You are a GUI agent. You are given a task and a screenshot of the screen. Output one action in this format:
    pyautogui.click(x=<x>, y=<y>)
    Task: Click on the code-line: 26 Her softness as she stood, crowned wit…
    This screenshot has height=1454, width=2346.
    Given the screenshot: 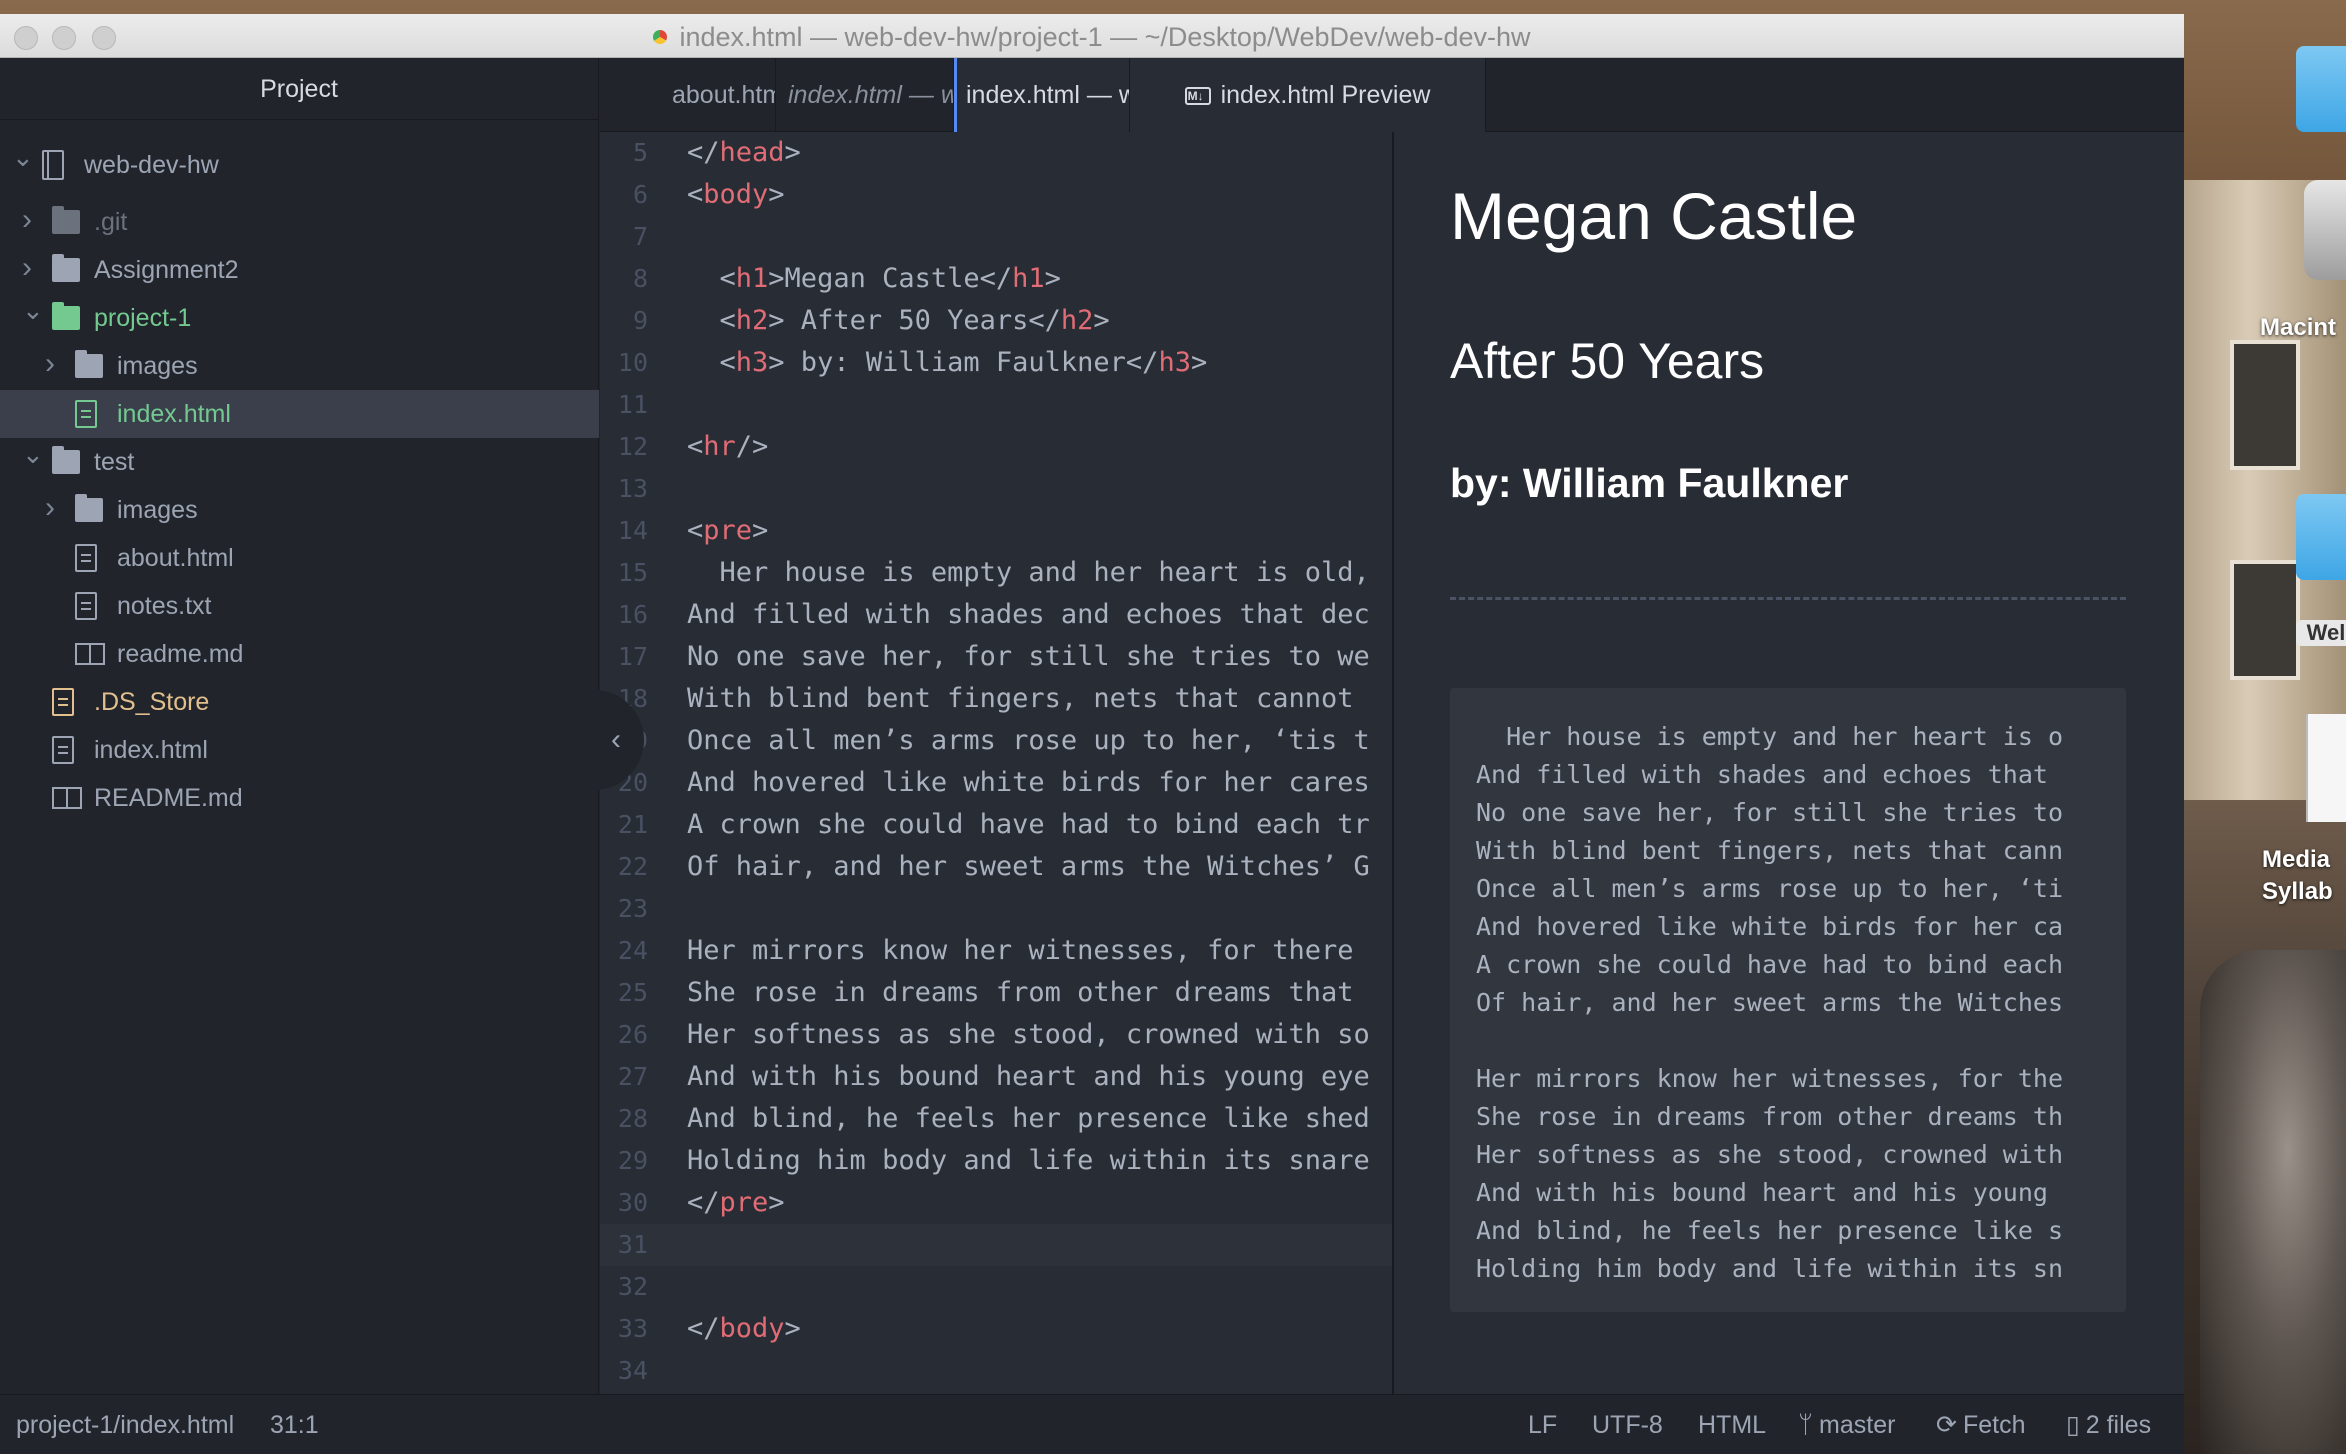 What is the action you would take?
    pyautogui.click(x=996, y=1035)
    